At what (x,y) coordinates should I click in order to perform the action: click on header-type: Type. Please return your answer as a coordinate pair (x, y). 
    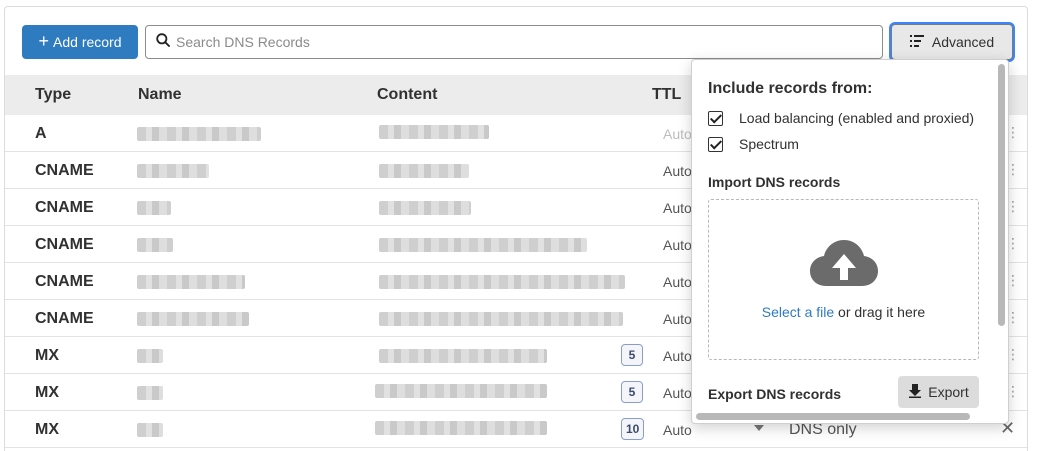
    Looking at the image, I should click on (53, 95).